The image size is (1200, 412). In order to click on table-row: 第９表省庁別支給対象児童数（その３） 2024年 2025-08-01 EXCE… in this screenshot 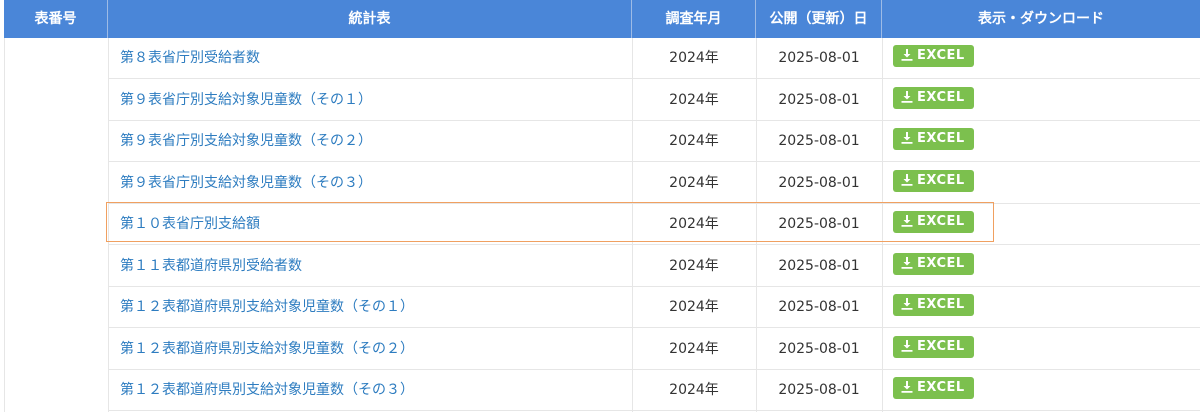, I will do `click(654, 183)`.